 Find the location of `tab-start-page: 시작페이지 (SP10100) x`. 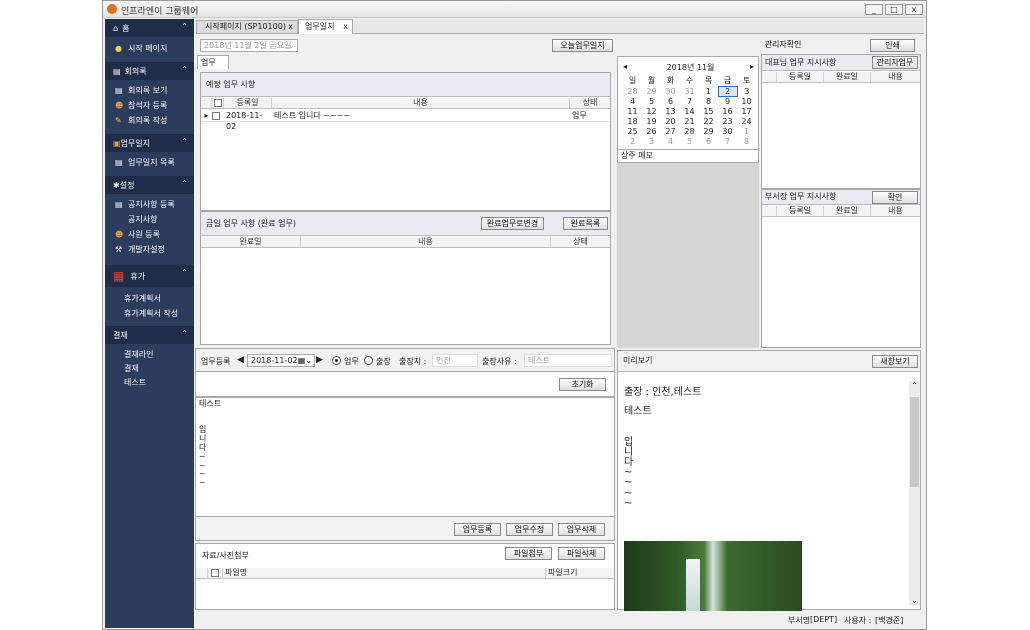

tab-start-page: 시작페이지 (SP10100) x is located at coordinates (247, 27).